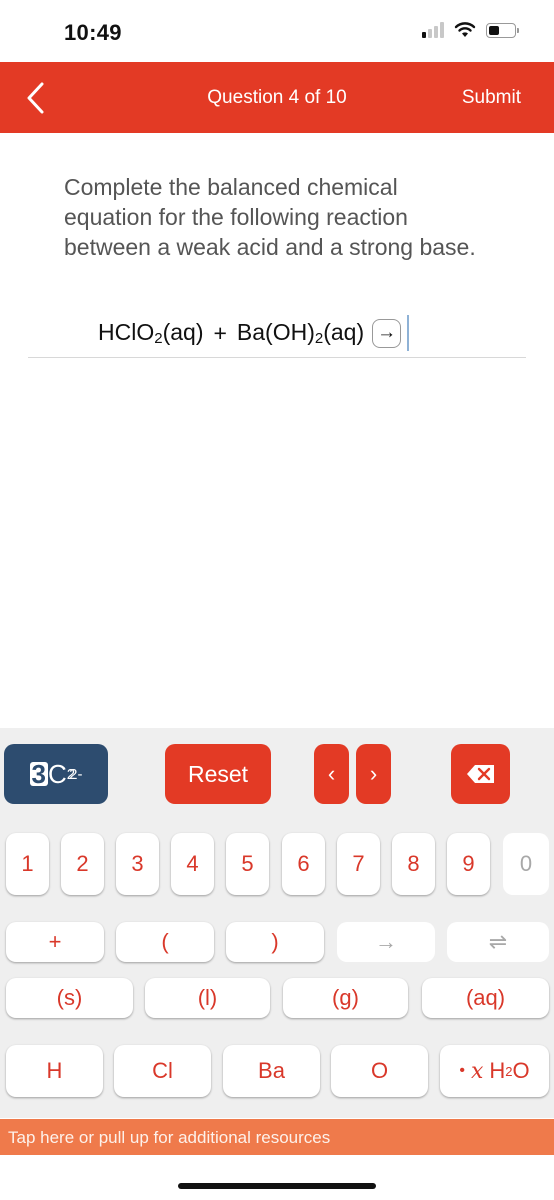 The width and height of the screenshot is (554, 1200). What do you see at coordinates (165, 942) in the screenshot?
I see `key-open-paren: (` at bounding box center [165, 942].